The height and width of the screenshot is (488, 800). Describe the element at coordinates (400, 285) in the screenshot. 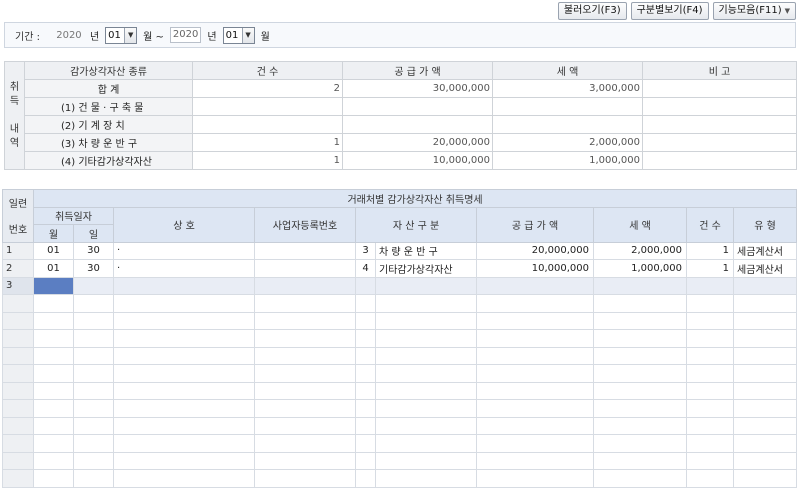

I see `table-row: 3` at that location.